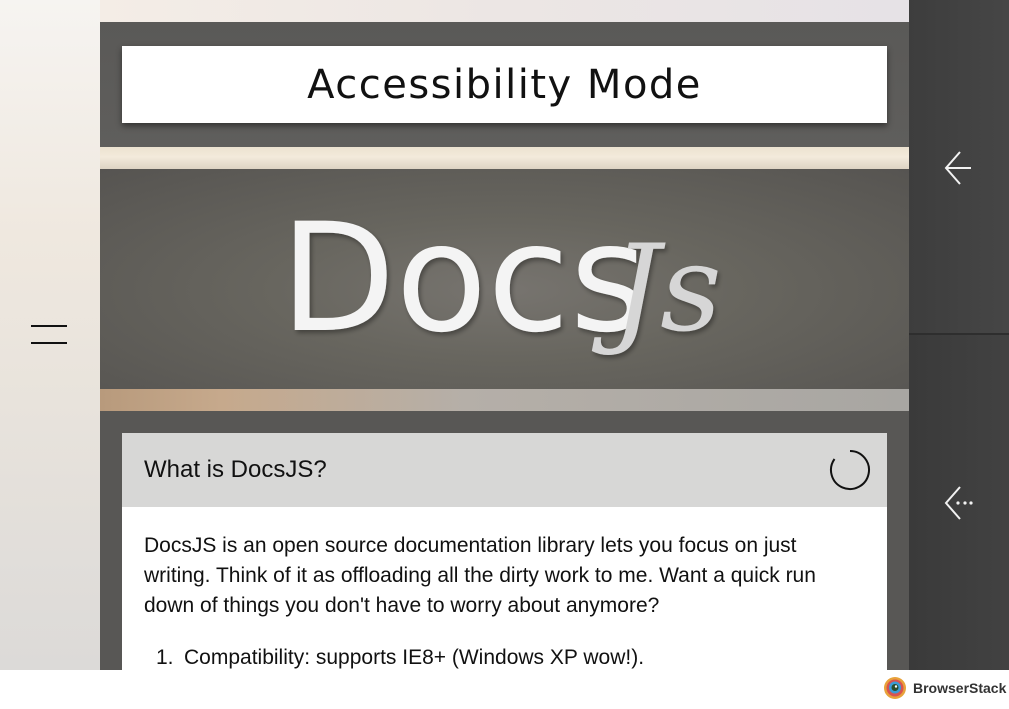 This screenshot has height=709, width=1009. What do you see at coordinates (960, 688) in the screenshot?
I see `browserstack-brand: BrowserStack` at bounding box center [960, 688].